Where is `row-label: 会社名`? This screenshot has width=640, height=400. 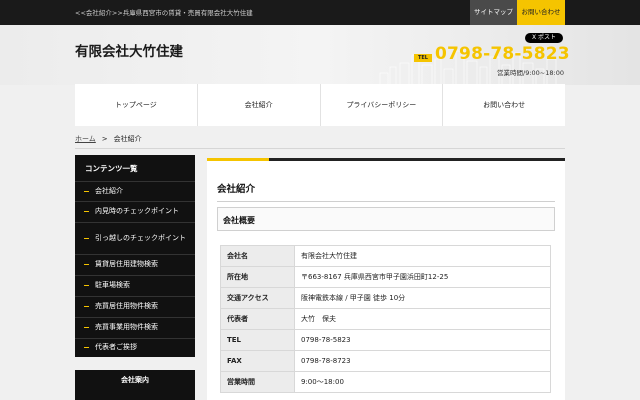 row-label: 会社名 is located at coordinates (257, 256).